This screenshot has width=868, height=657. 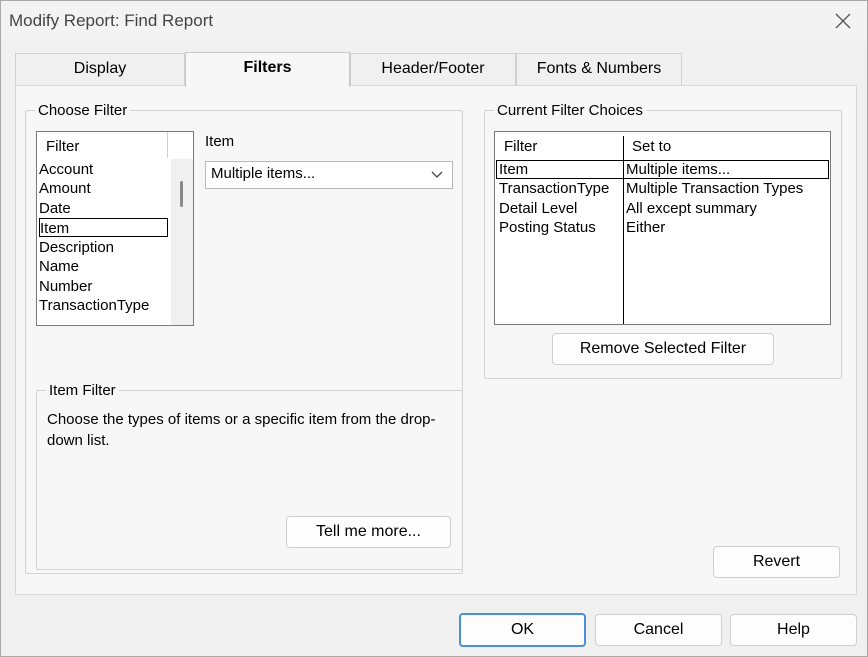 I want to click on tab-header-footer-label: Header/Footer, so click(x=433, y=68).